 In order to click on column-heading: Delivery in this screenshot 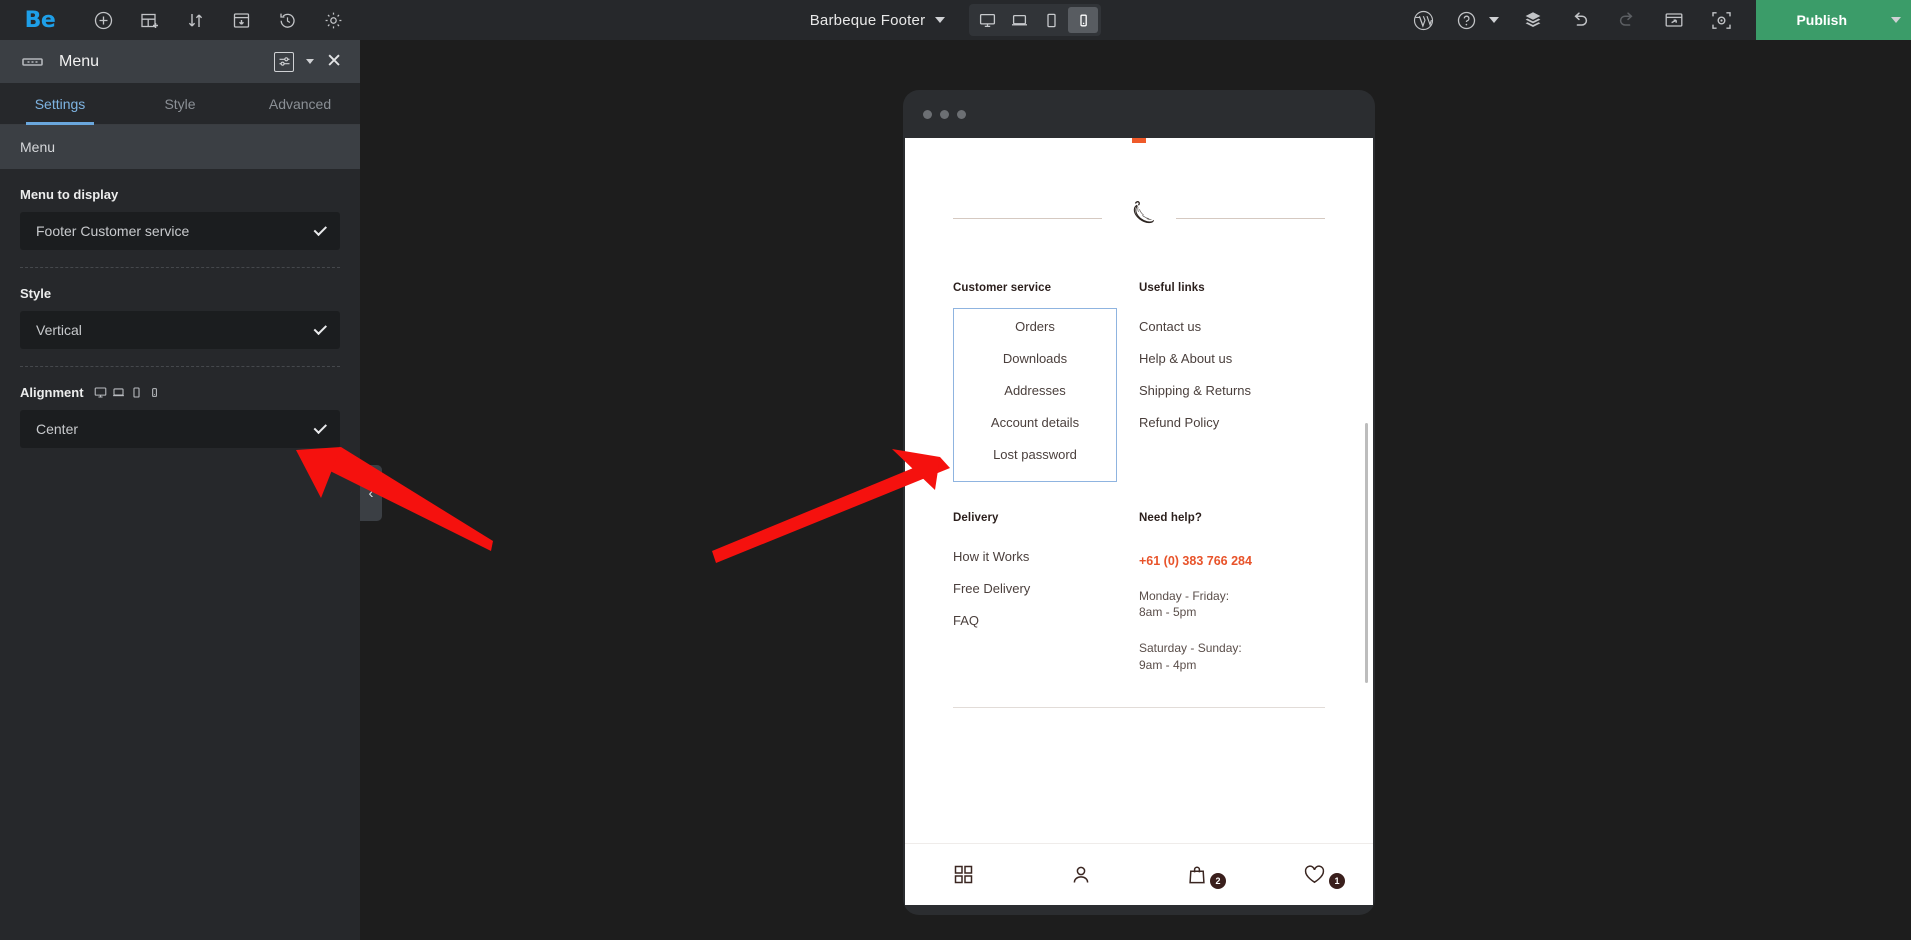, I will do `click(976, 518)`.